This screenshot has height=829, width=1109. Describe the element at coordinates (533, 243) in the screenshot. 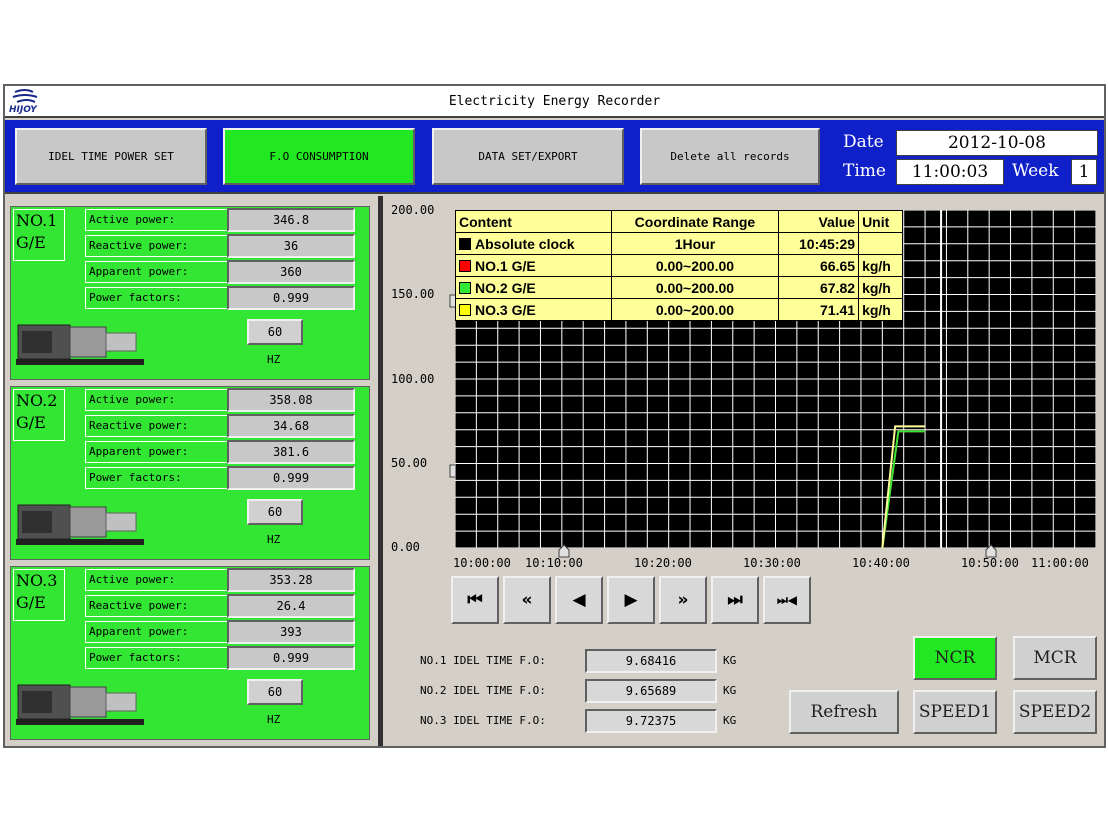

I see `legend-content: Absolute clock` at that location.